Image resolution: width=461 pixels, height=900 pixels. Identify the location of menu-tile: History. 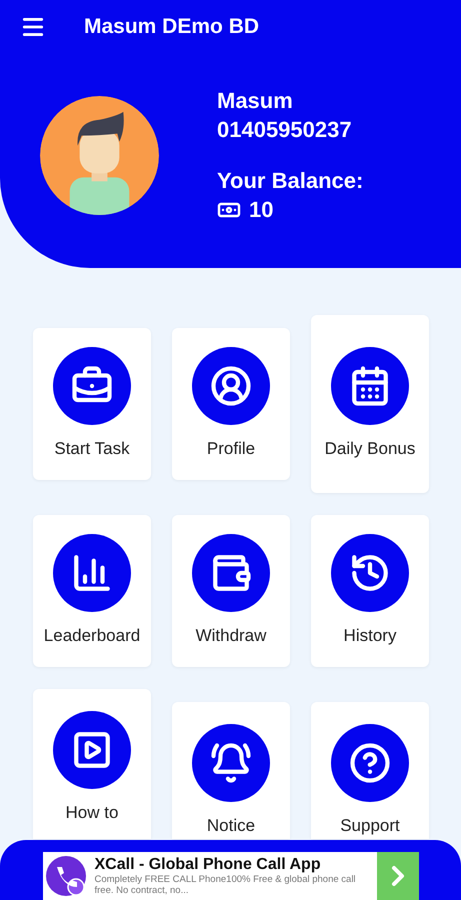
(370, 591).